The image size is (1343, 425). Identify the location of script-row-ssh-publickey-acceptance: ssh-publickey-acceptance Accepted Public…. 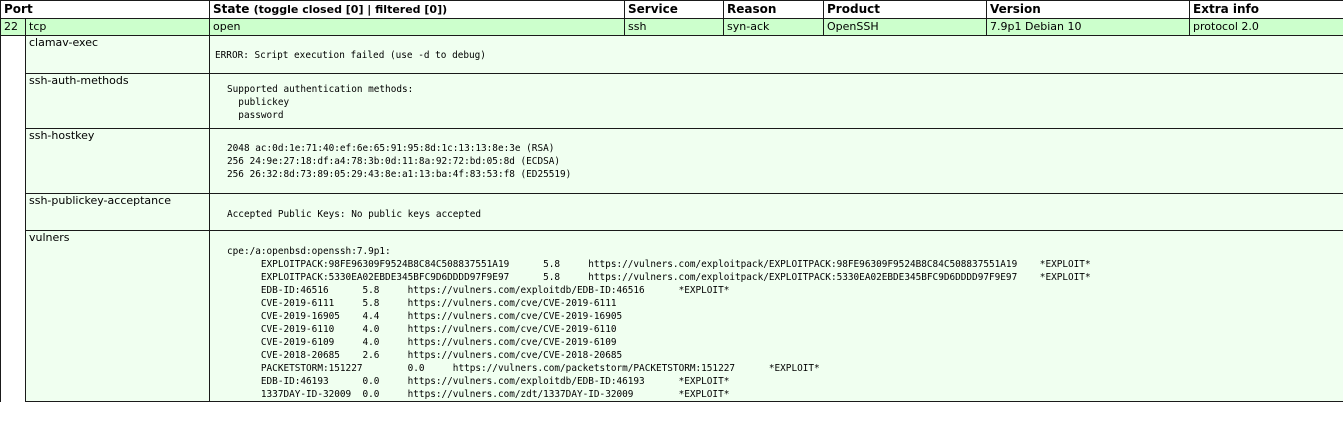
(671, 212).